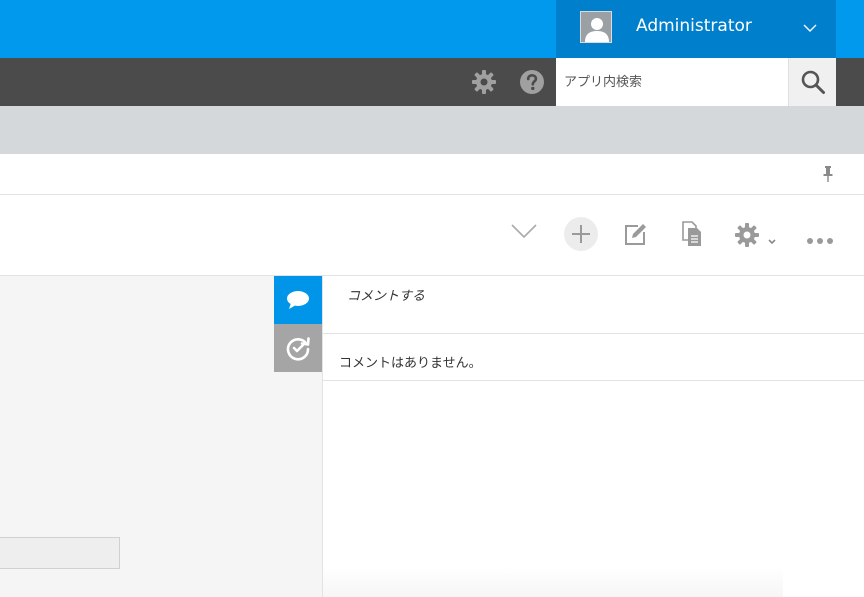  Describe the element at coordinates (694, 26) in the screenshot. I see `user-name: Administrator` at that location.